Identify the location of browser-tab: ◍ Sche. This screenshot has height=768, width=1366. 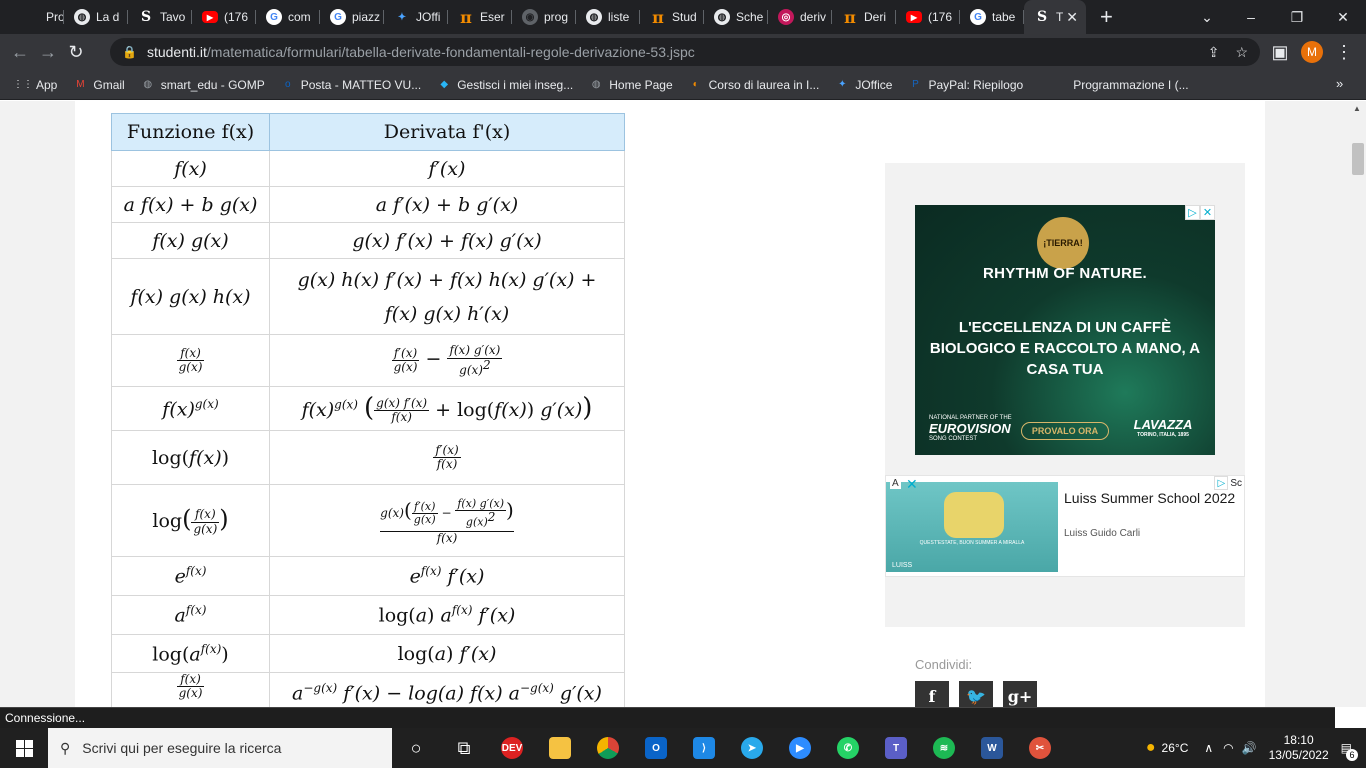
(736, 17).